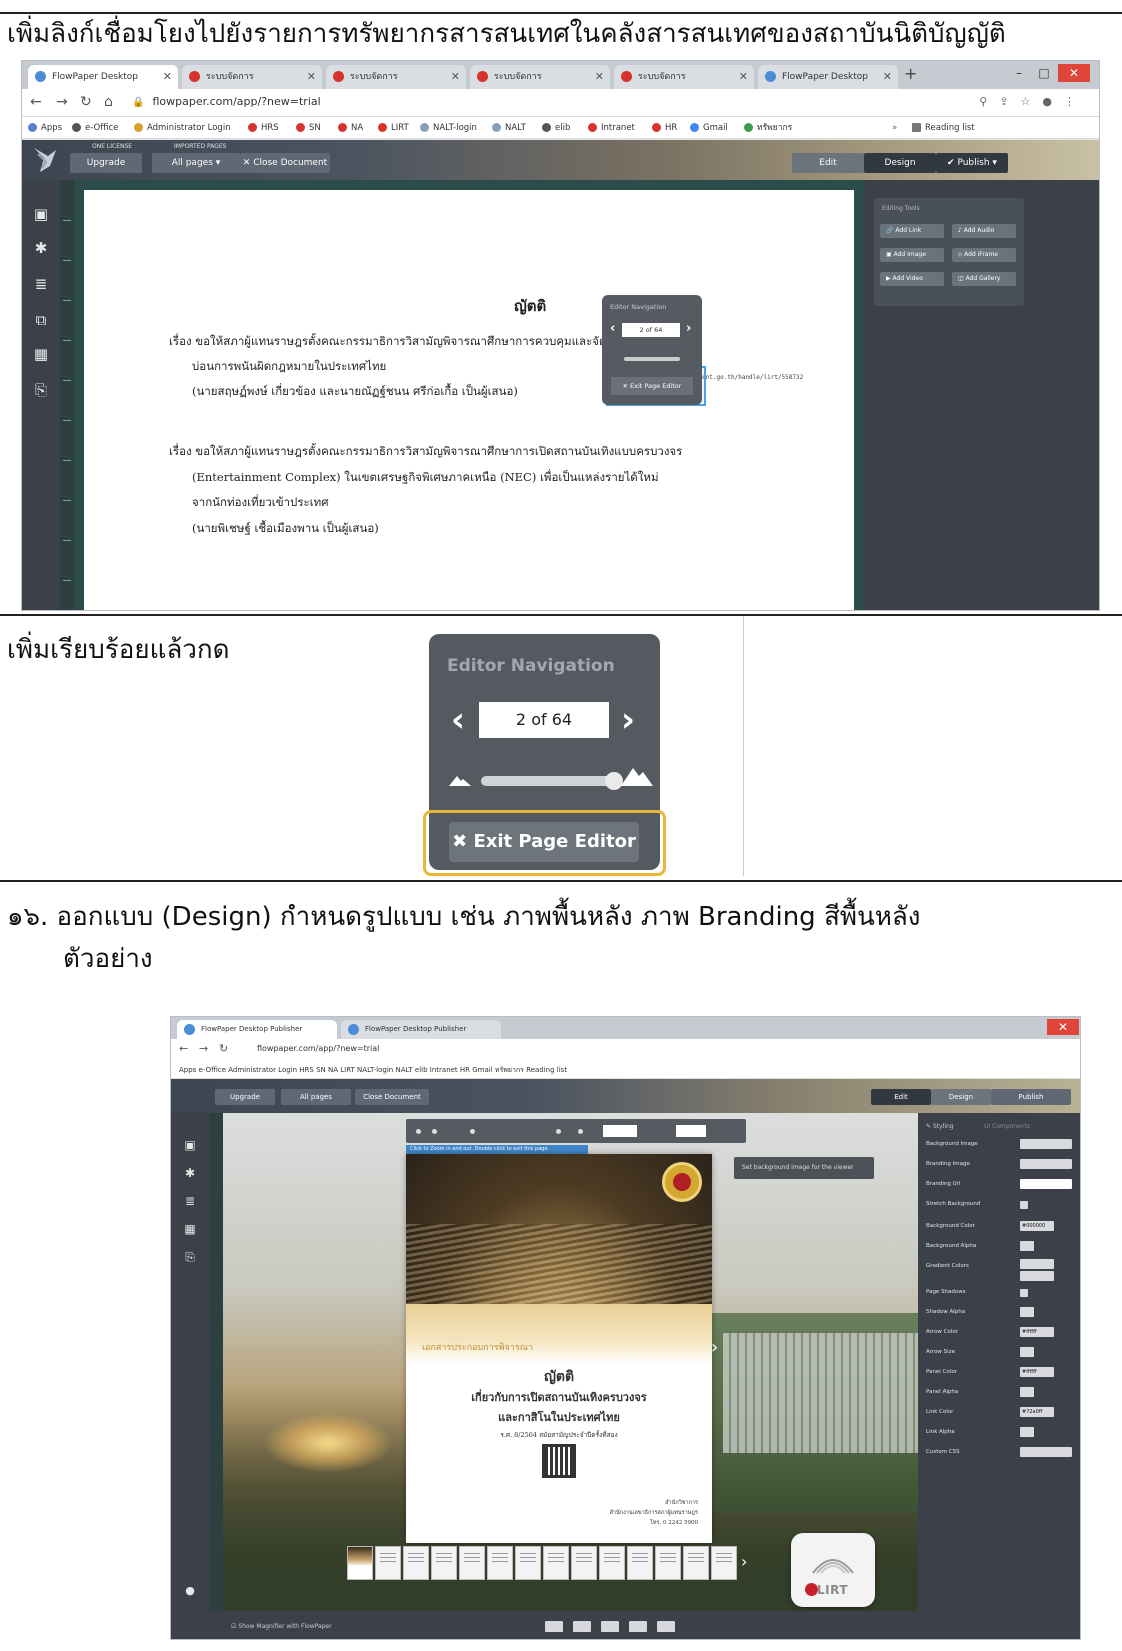 The height and width of the screenshot is (1651, 1122). I want to click on all-pages-select: All pages, so click(316, 1097).